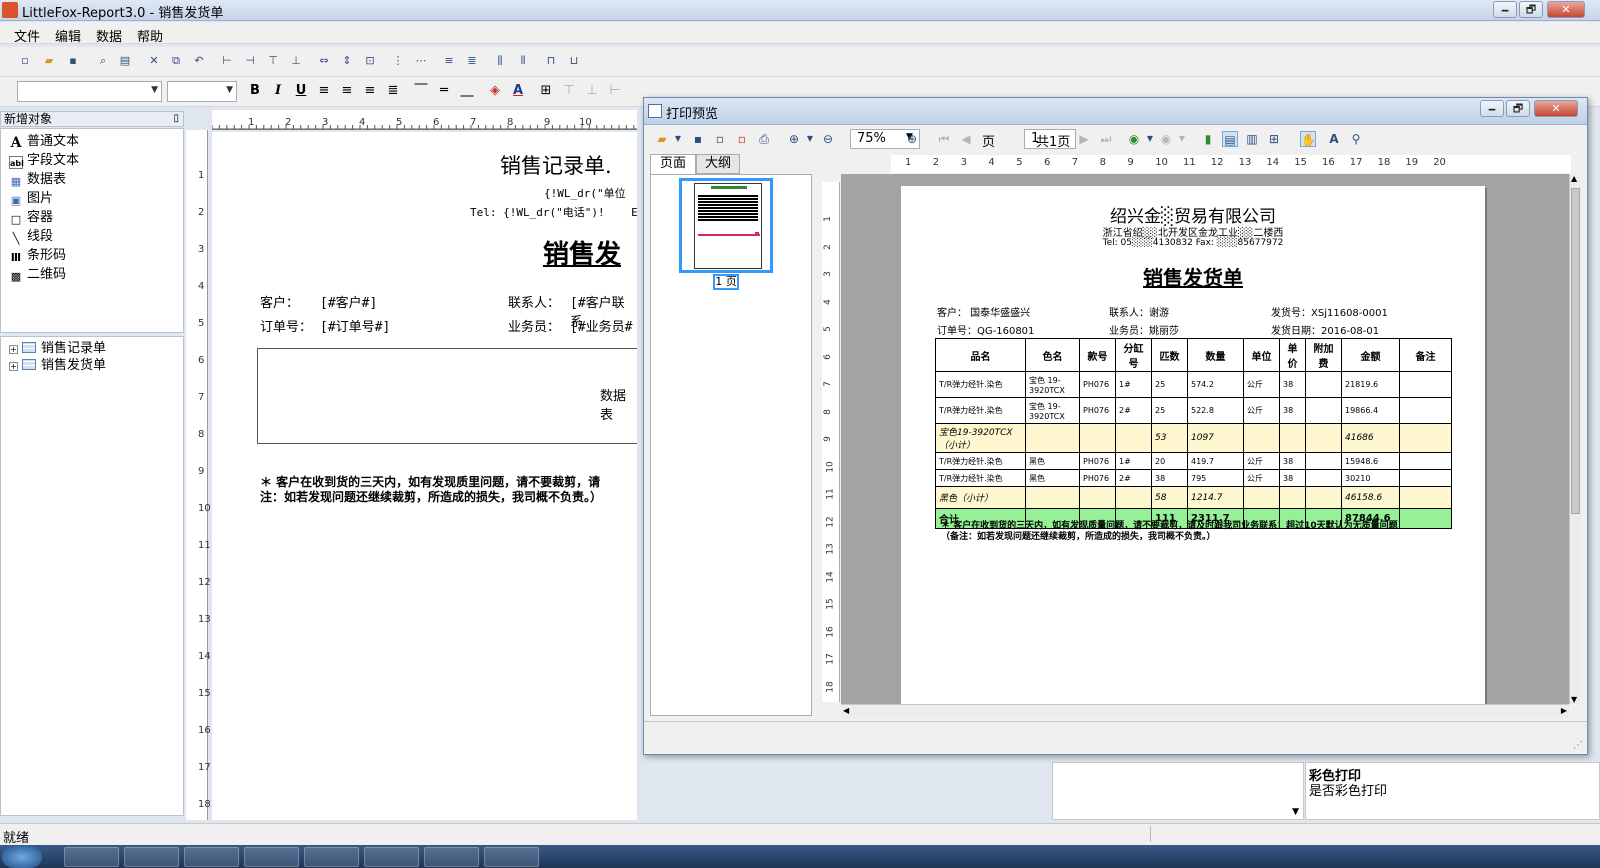 This screenshot has width=1600, height=868. Describe the element at coordinates (324, 61) in the screenshot. I see `same-width-icon: ⇔` at that location.